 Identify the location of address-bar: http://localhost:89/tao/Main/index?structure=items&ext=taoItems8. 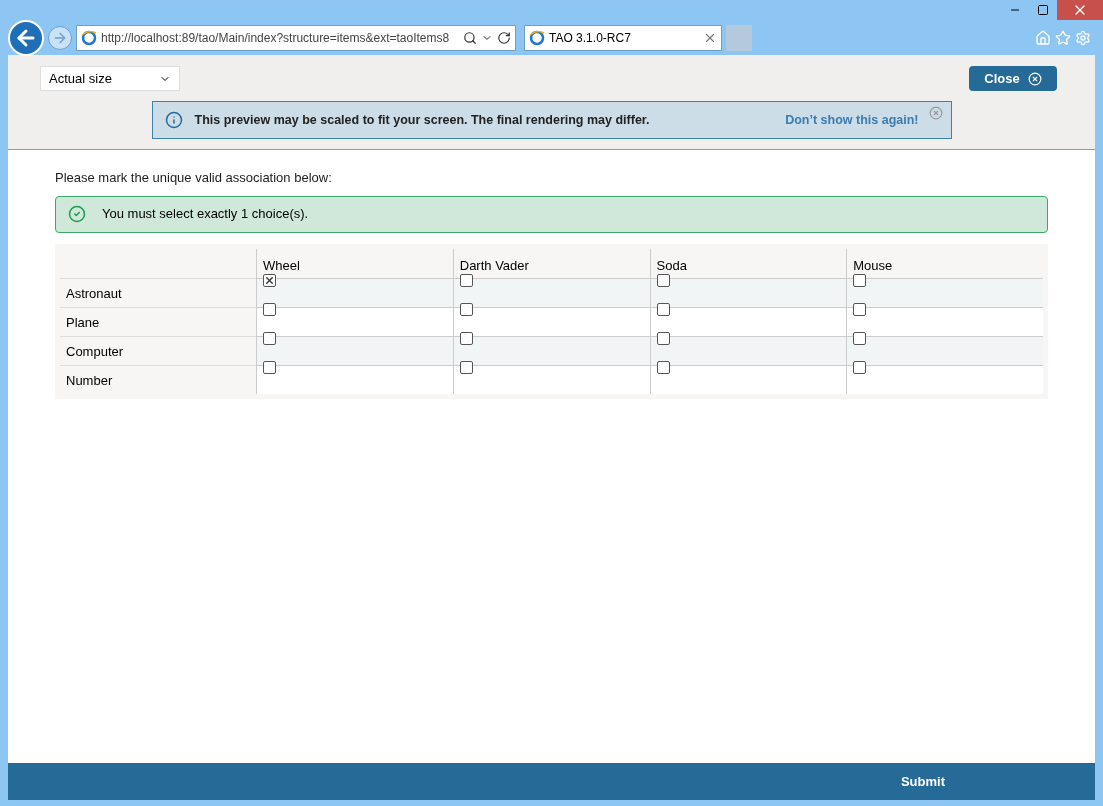
(296, 38).